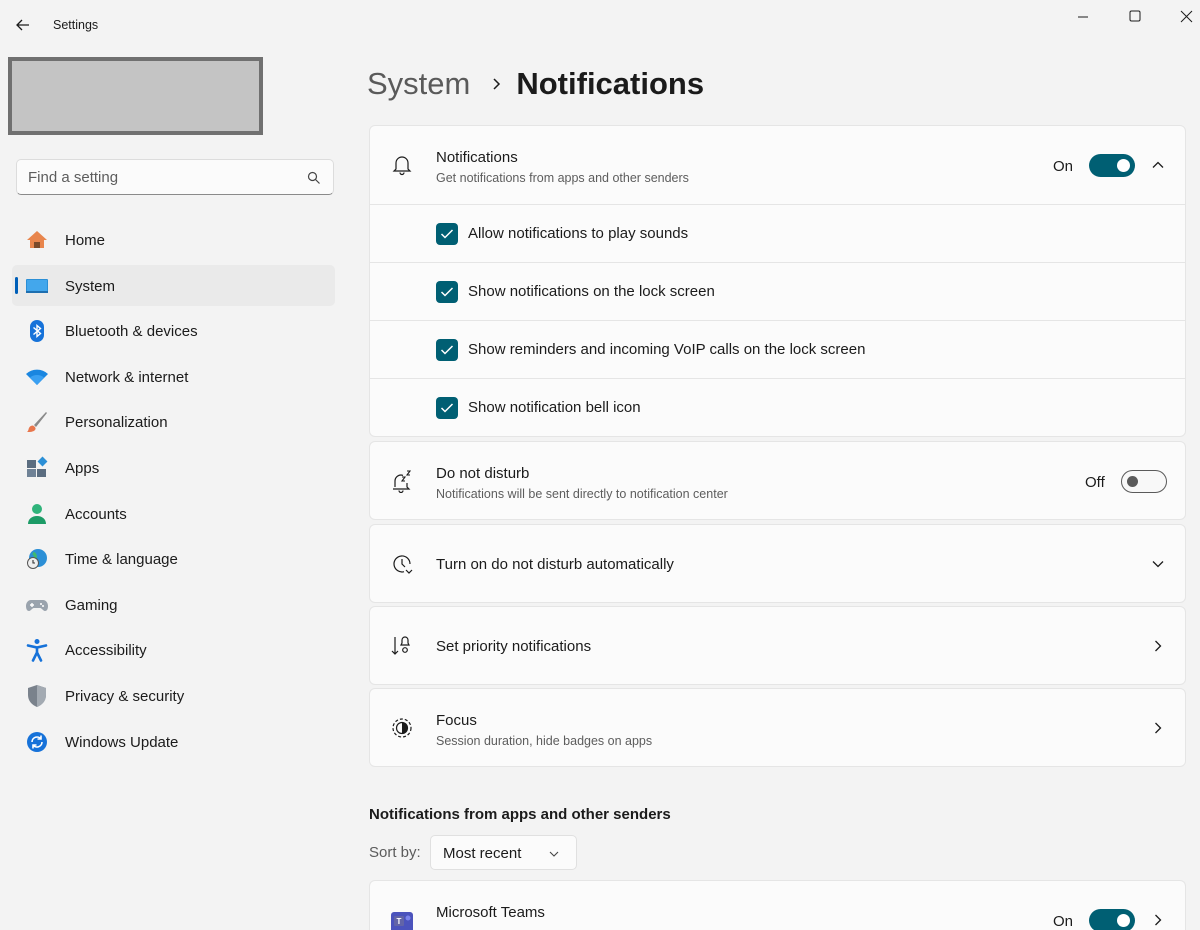  I want to click on focus-title: Focus, so click(456, 720).